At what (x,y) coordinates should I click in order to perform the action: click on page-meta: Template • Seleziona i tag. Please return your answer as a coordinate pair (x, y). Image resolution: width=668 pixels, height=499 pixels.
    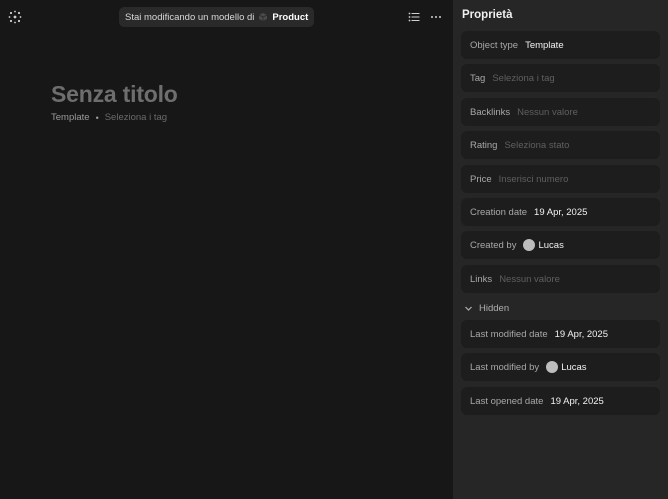
    Looking at the image, I should click on (109, 117).